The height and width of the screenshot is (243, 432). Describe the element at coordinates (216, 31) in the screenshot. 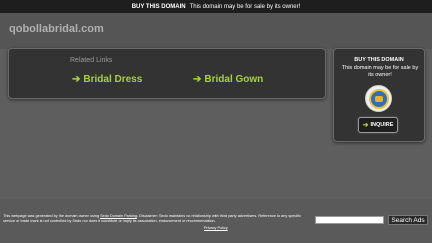

I see `header: qobollabridal.com` at that location.